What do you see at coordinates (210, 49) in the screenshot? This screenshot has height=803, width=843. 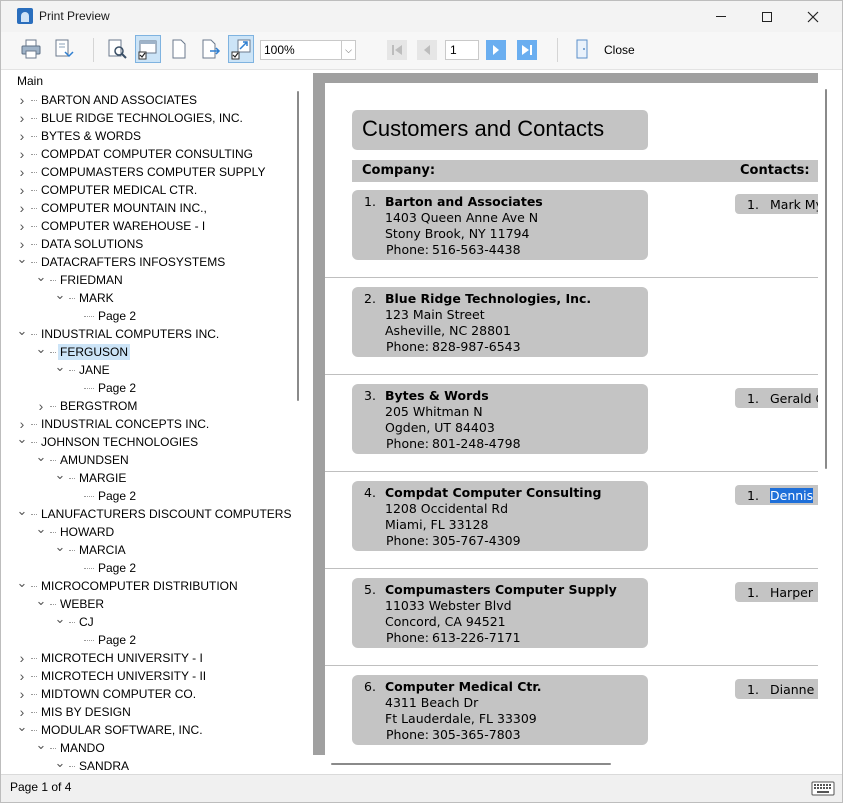 I see `next-page-view-button` at bounding box center [210, 49].